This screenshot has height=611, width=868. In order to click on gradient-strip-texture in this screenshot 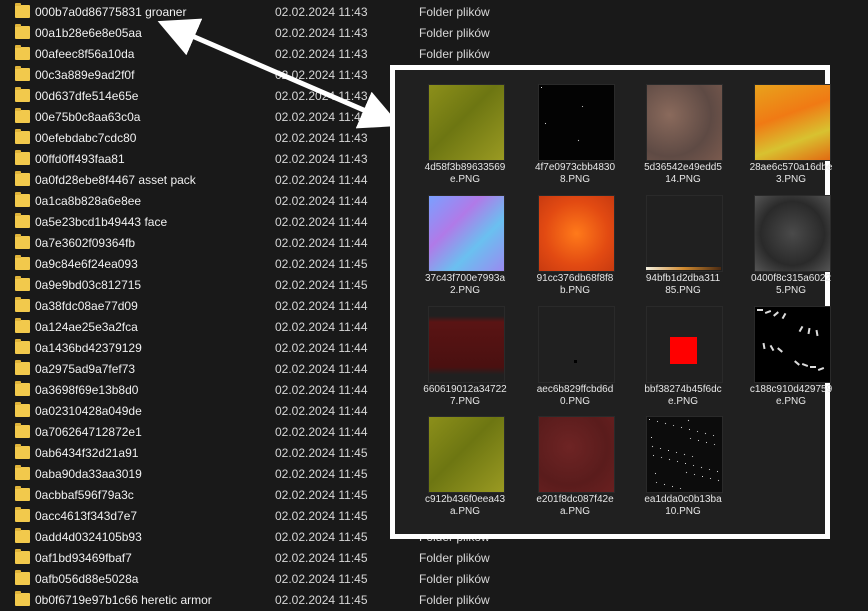, I will do `click(683, 268)`.